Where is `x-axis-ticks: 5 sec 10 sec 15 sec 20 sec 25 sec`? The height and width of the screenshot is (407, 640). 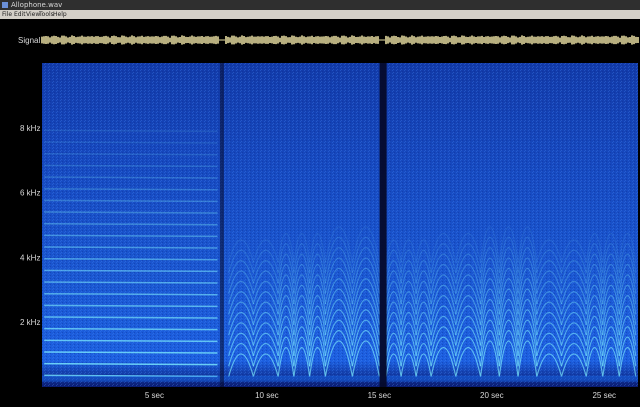
x-axis-ticks: 5 sec 10 sec 15 sec 20 sec 25 sec is located at coordinates (380, 395).